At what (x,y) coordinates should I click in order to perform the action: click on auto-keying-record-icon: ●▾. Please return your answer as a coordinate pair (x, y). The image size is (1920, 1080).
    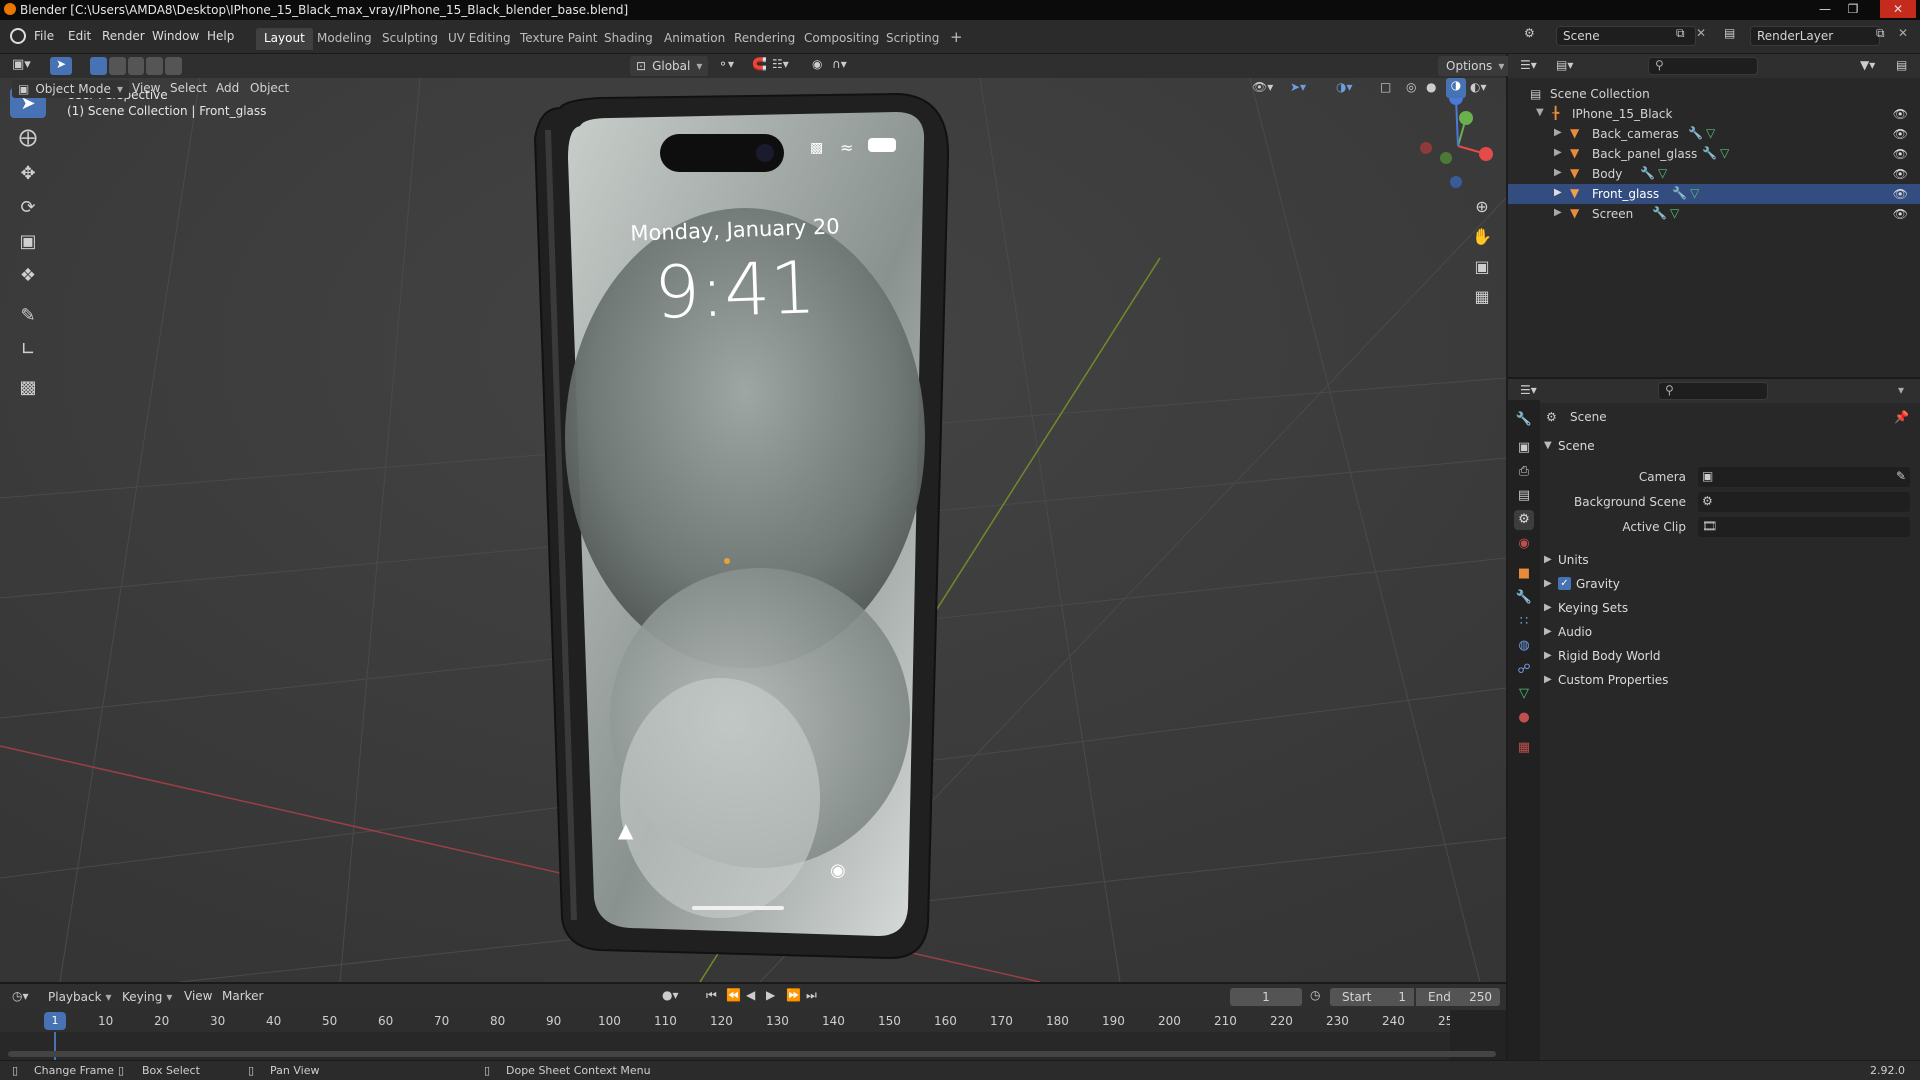
    Looking at the image, I should click on (670, 995).